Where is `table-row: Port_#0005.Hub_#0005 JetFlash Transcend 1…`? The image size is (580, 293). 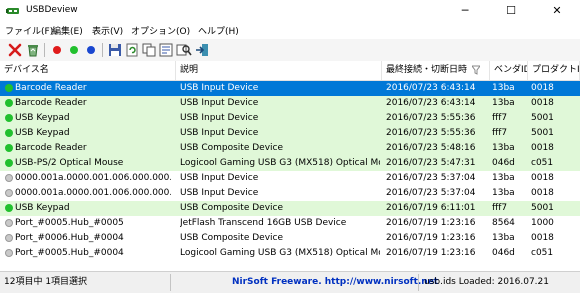
table-row: Port_#0005.Hub_#0005 JetFlash Transcend 1… is located at coordinates (290, 223).